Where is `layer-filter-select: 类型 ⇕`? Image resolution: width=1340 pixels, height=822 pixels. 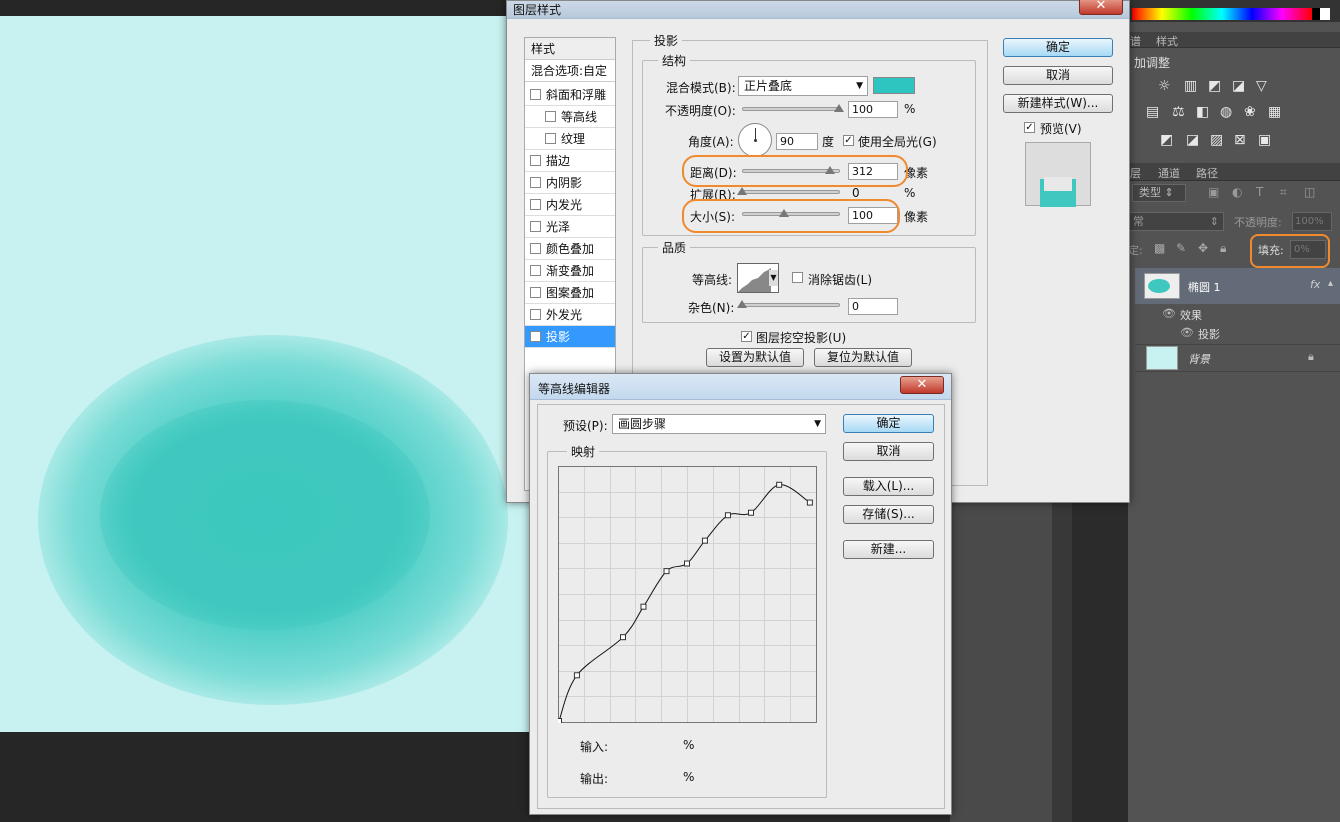
layer-filter-select: 类型 ⇕ is located at coordinates (1159, 193).